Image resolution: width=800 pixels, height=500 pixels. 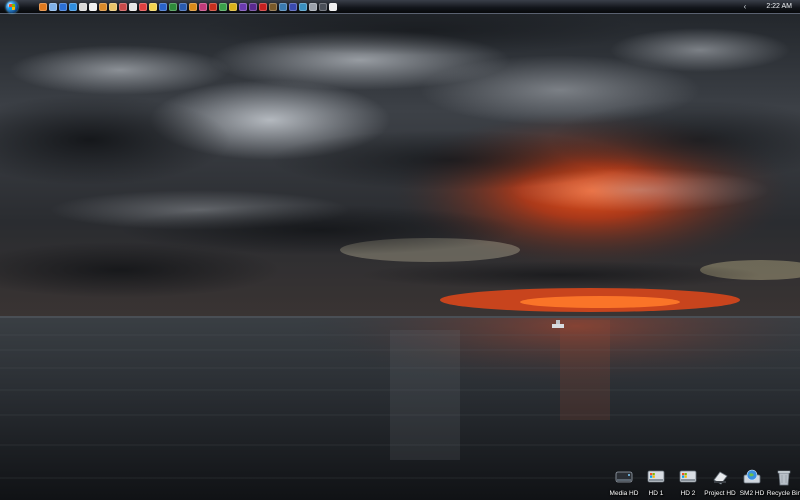 I want to click on recycle-bin-icon, so click(x=784, y=477).